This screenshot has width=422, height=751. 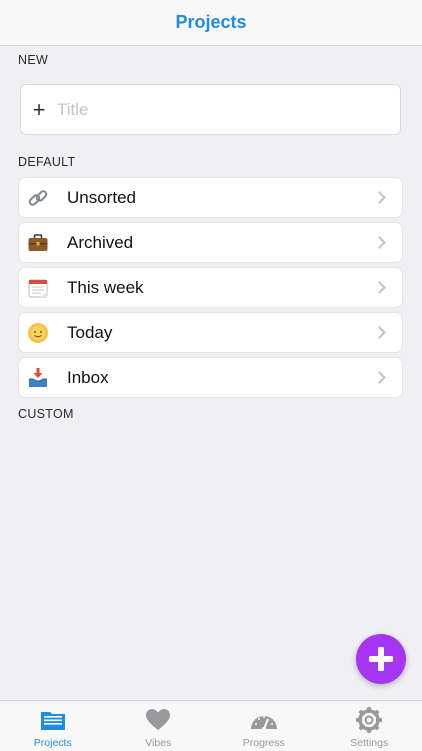 What do you see at coordinates (46, 414) in the screenshot?
I see `section-header-custom: CUSTOM` at bounding box center [46, 414].